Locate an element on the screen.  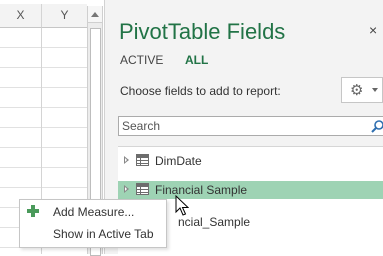
search-box is located at coordinates (250, 126).